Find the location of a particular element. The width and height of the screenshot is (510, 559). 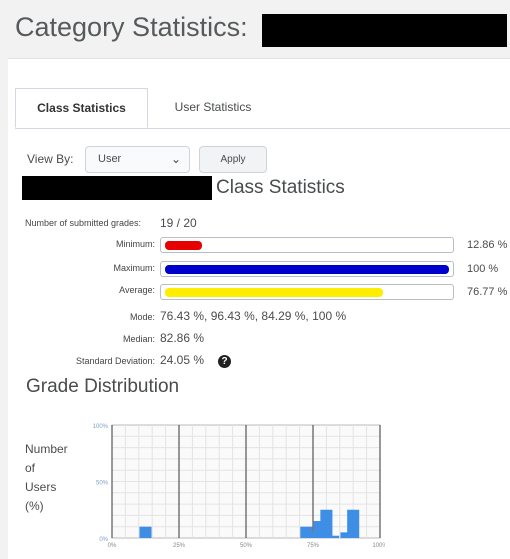

apply-button: Apply is located at coordinates (233, 159).